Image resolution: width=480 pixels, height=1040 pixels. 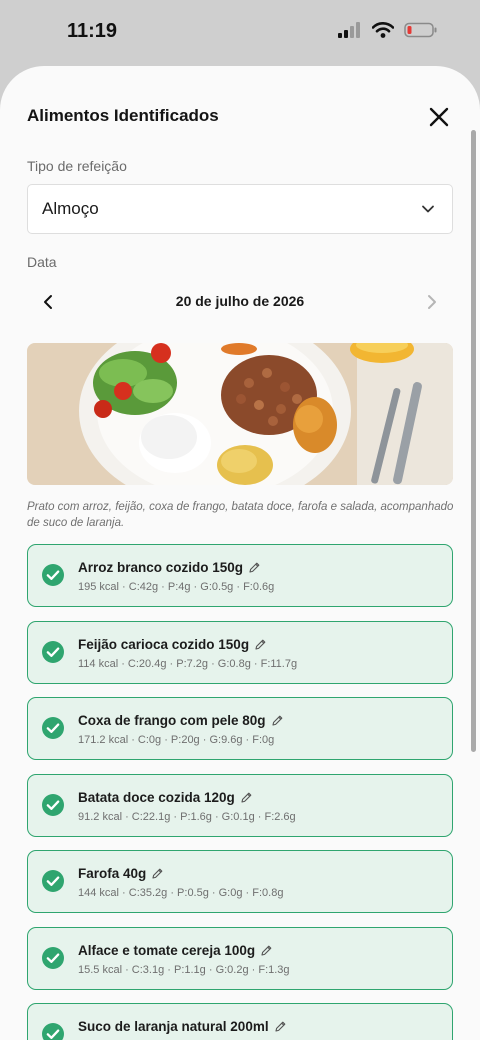 I want to click on food-name: Farofa 40g, so click(x=112, y=873).